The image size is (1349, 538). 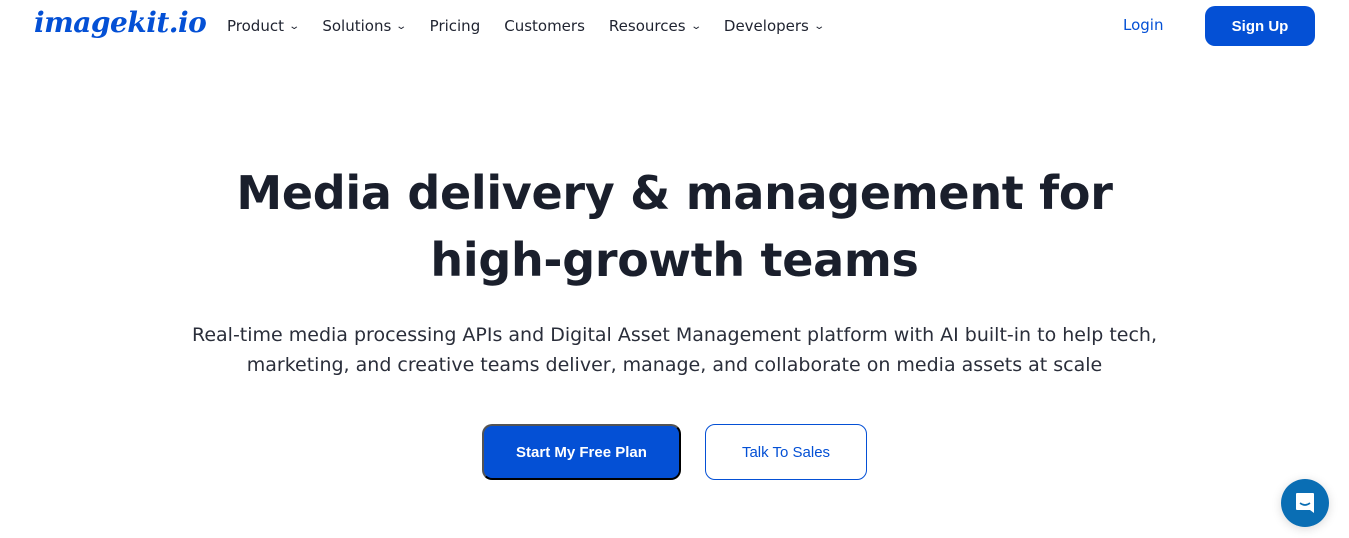 What do you see at coordinates (674, 193) in the screenshot?
I see `title-line: Media delivery & management for` at bounding box center [674, 193].